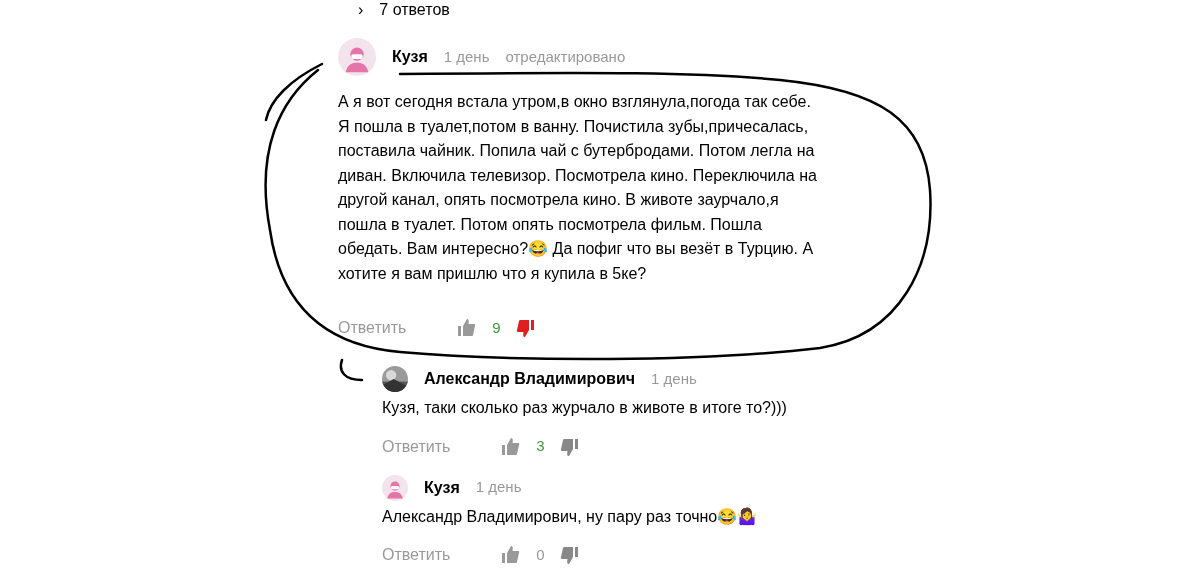 Image resolution: width=1200 pixels, height=587 pixels. What do you see at coordinates (565, 56) in the screenshot?
I see `edited-label: отредактировано` at bounding box center [565, 56].